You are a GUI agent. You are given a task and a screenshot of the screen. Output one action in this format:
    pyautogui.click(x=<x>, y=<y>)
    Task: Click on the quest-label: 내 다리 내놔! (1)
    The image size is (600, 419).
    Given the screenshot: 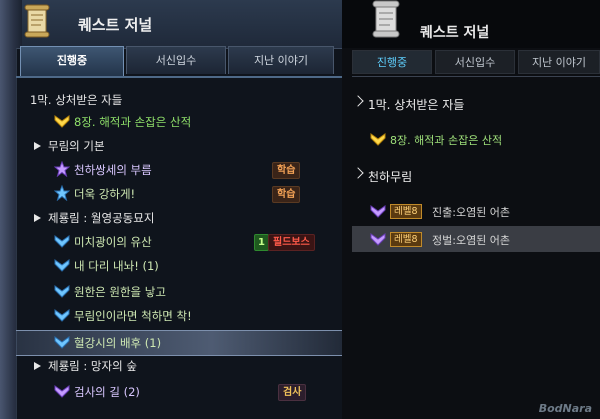 What is the action you would take?
    pyautogui.click(x=116, y=266)
    